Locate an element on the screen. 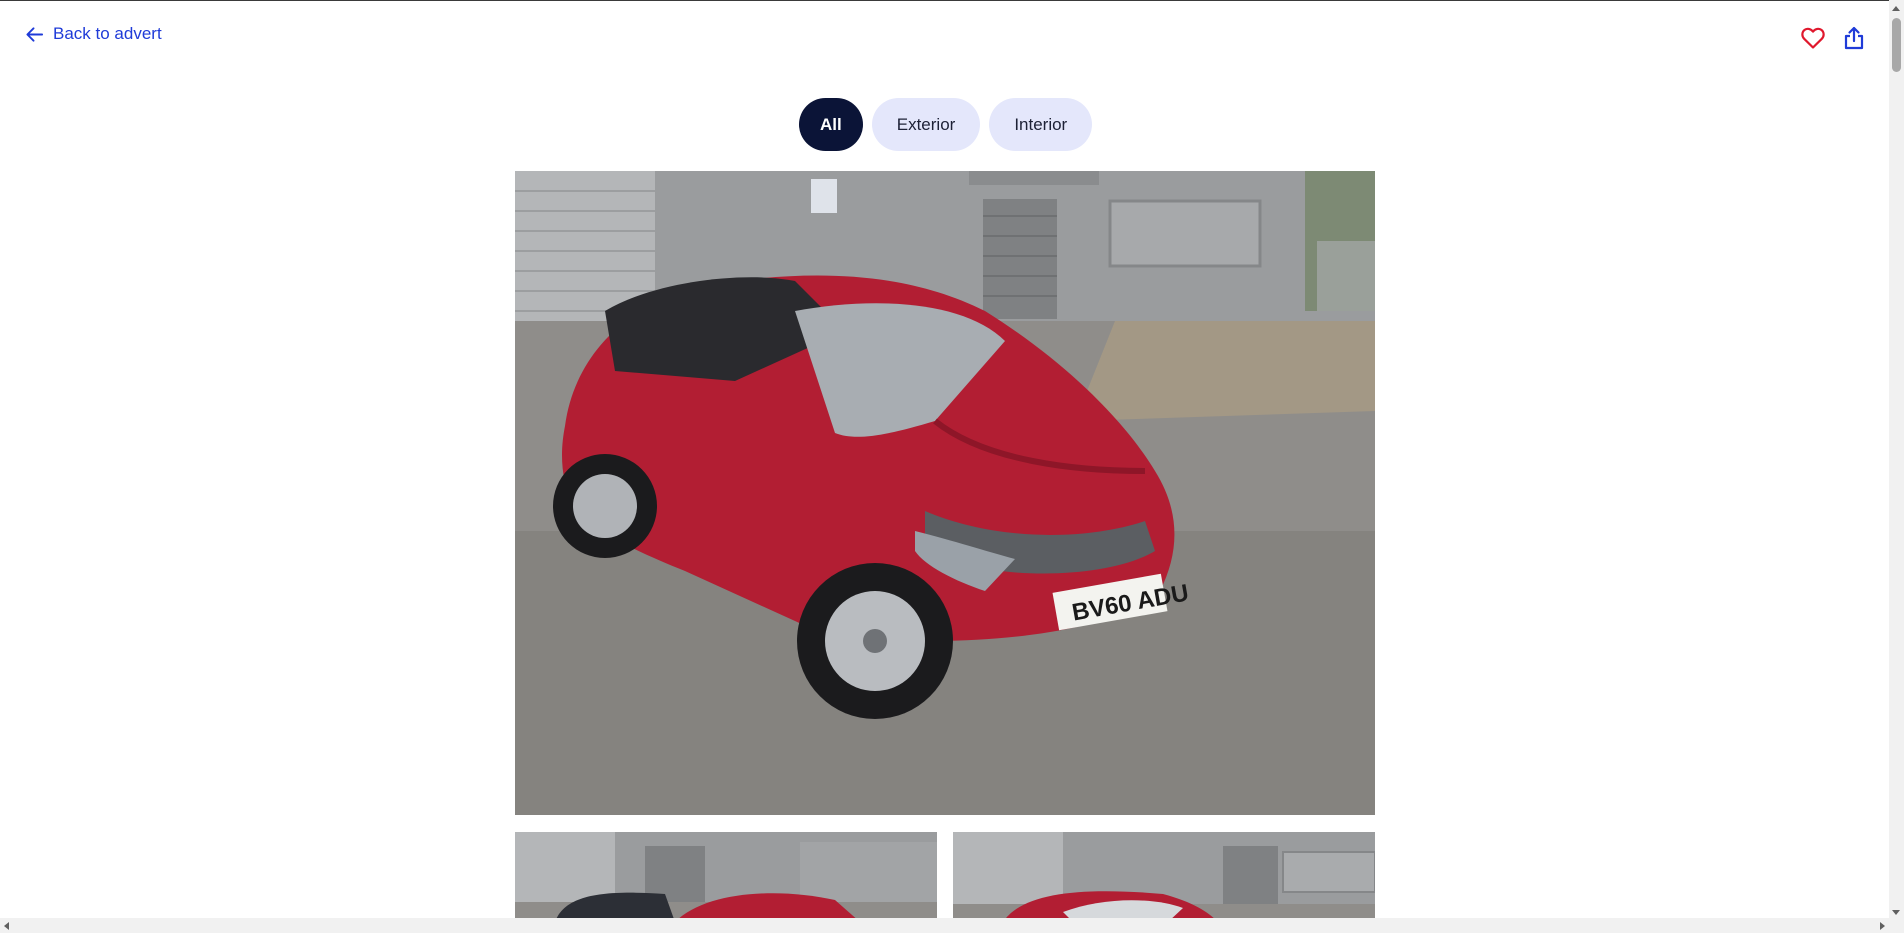 This screenshot has width=1904, height=933. vertical-scrollbar is located at coordinates (1896, 466).